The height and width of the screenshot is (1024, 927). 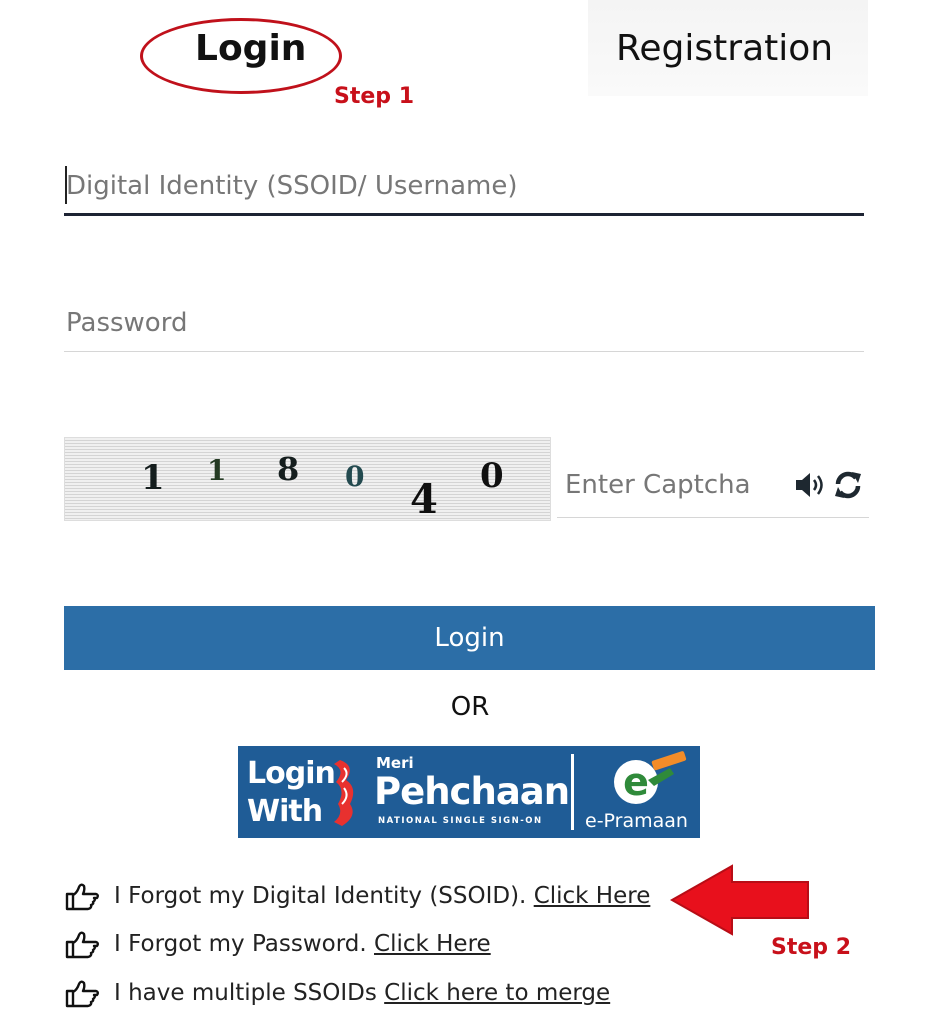 What do you see at coordinates (291, 773) in the screenshot?
I see `pehchaan-line1: Login` at bounding box center [291, 773].